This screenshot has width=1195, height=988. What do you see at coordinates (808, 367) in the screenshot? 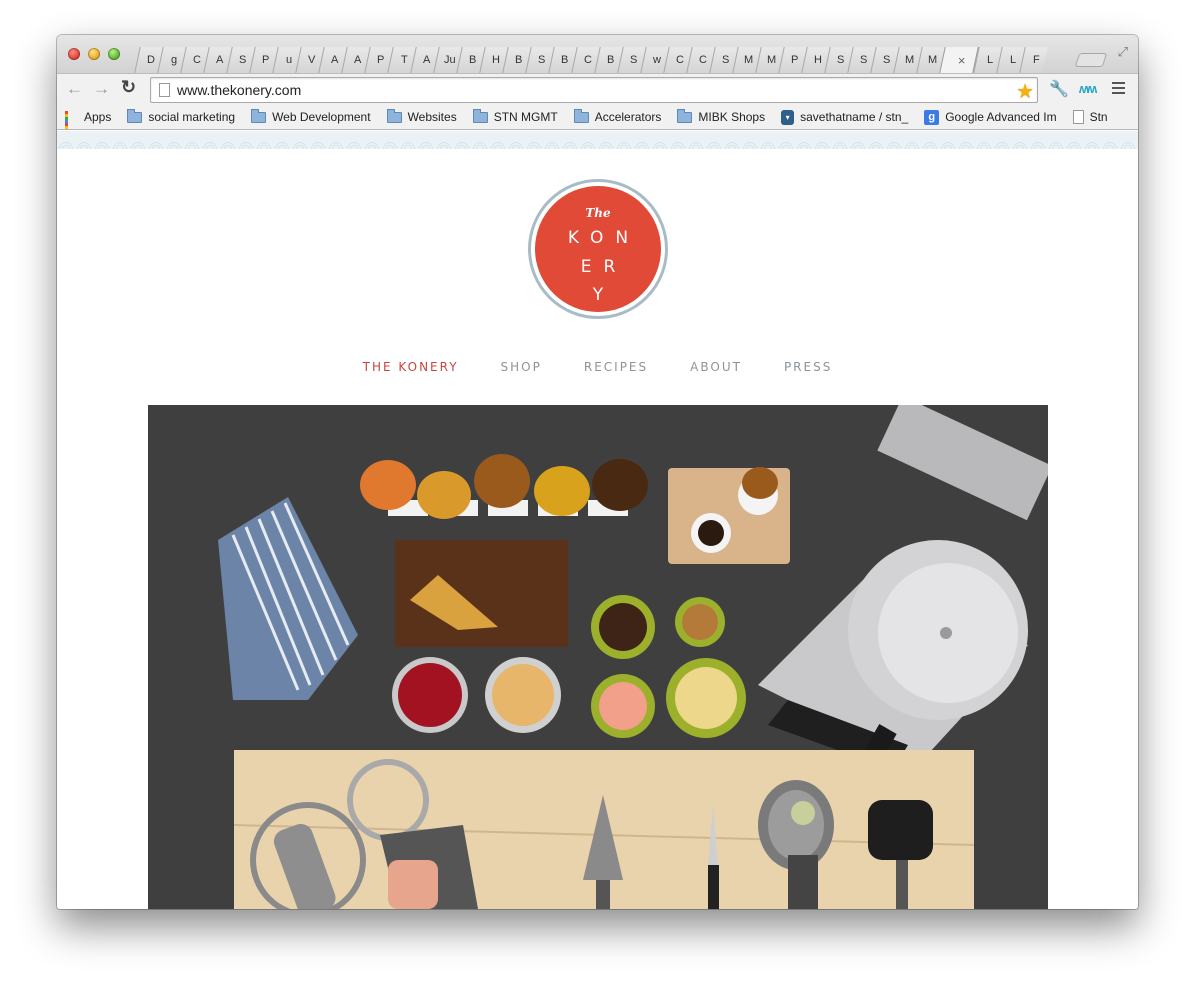
I see `nav-link-press: PRESS` at bounding box center [808, 367].